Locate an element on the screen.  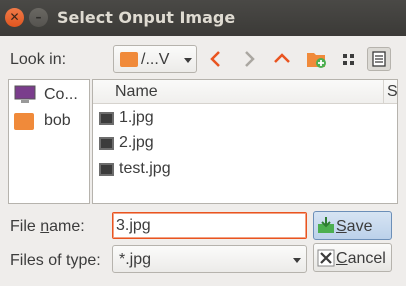
file-name-label-text: ame: is located at coordinates (67, 226).